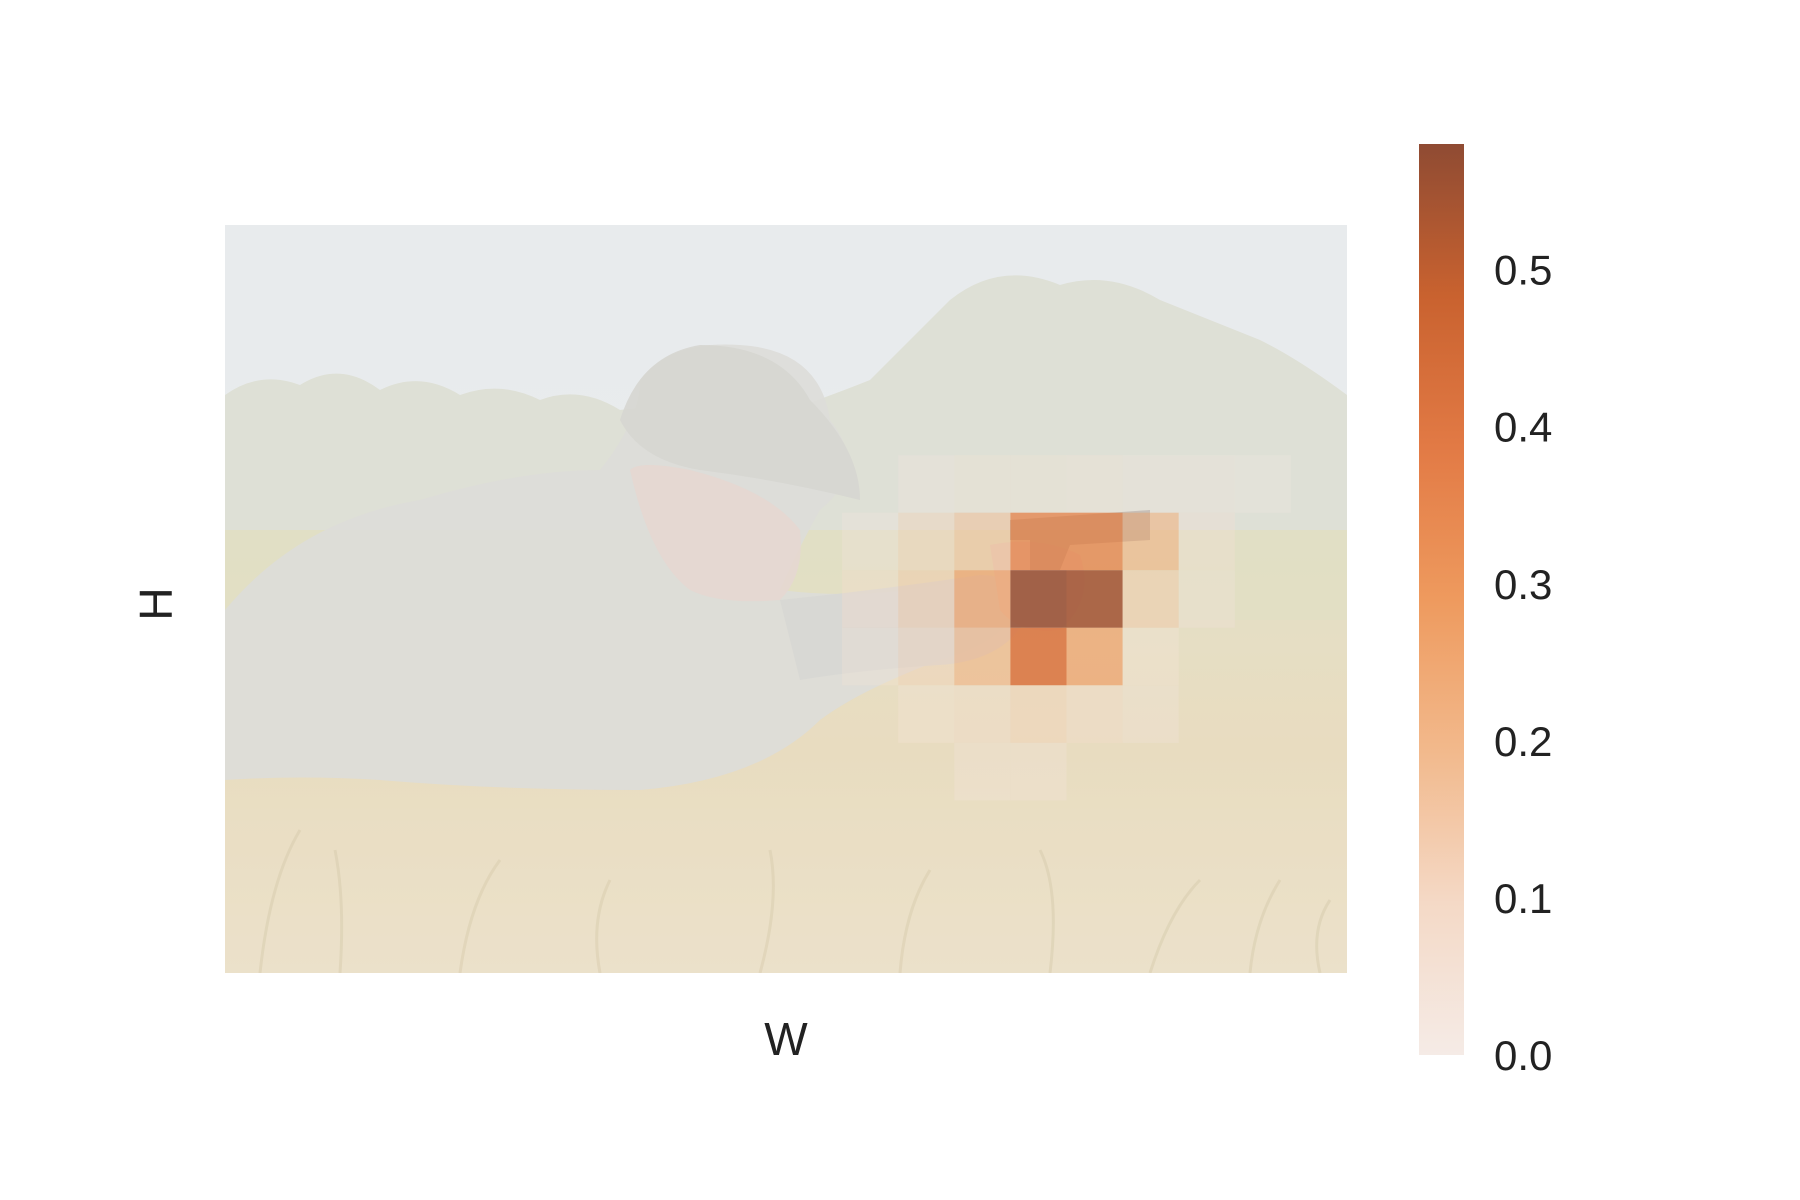 Image resolution: width=1800 pixels, height=1200 pixels. Describe the element at coordinates (1523, 270) in the screenshot. I see `colorbar-tick-label: 0.5` at that location.